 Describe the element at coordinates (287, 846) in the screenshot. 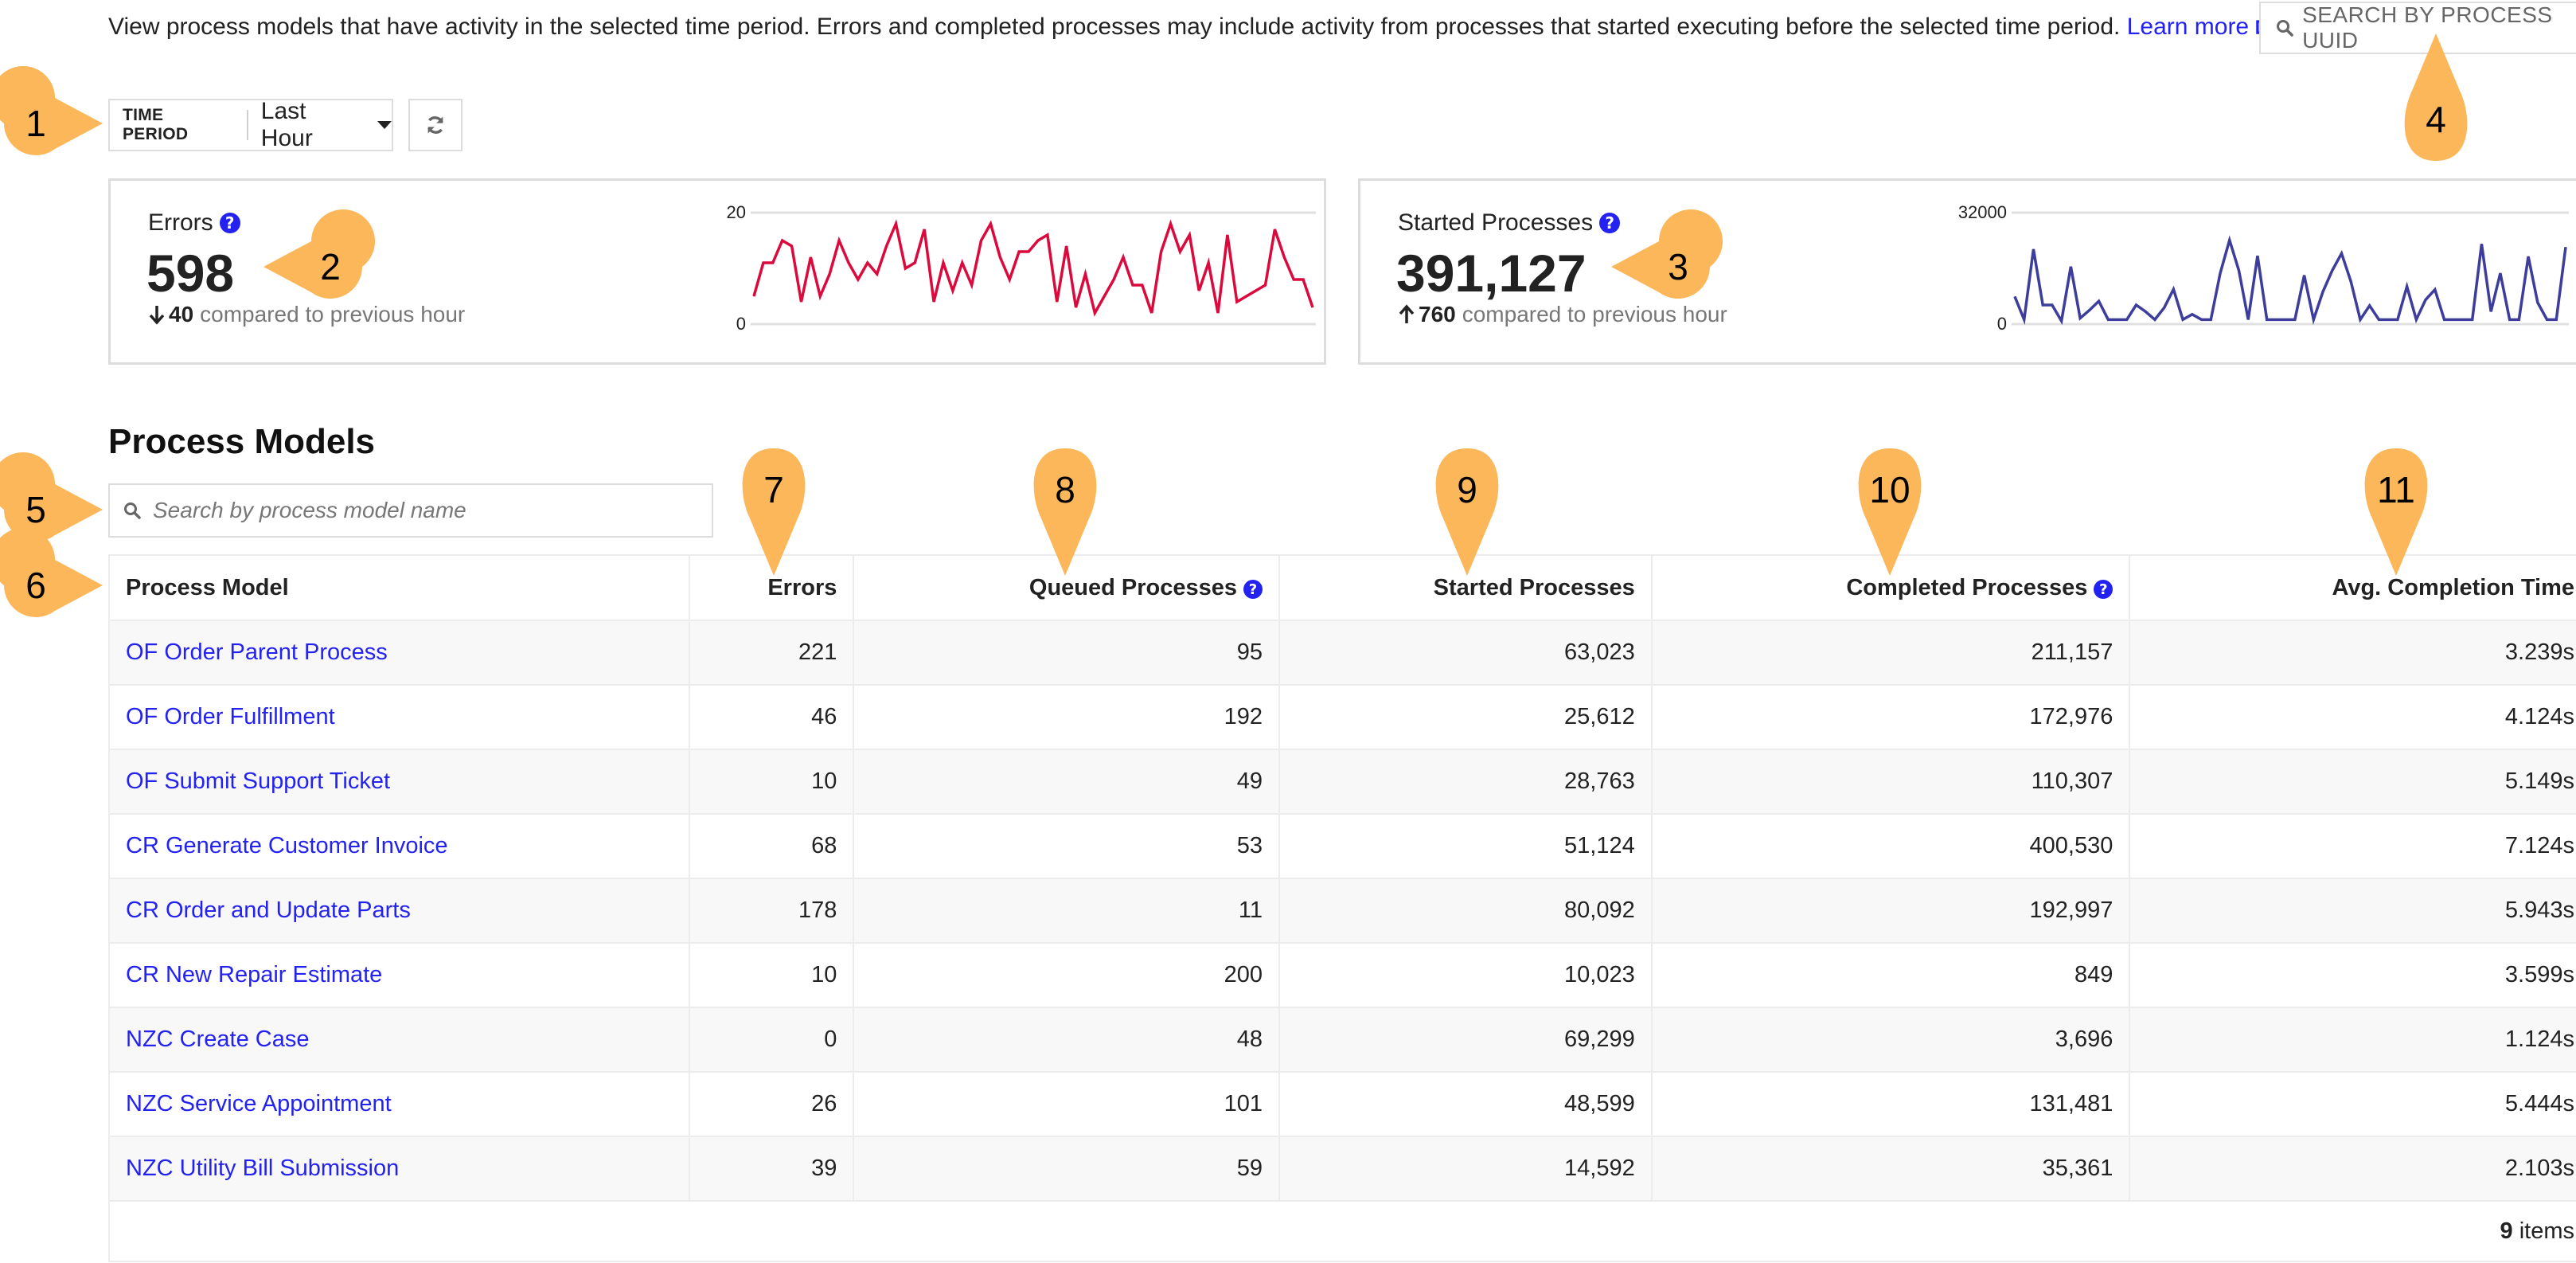

I see `process-model-link: CR Generate Customer Invoice` at that location.